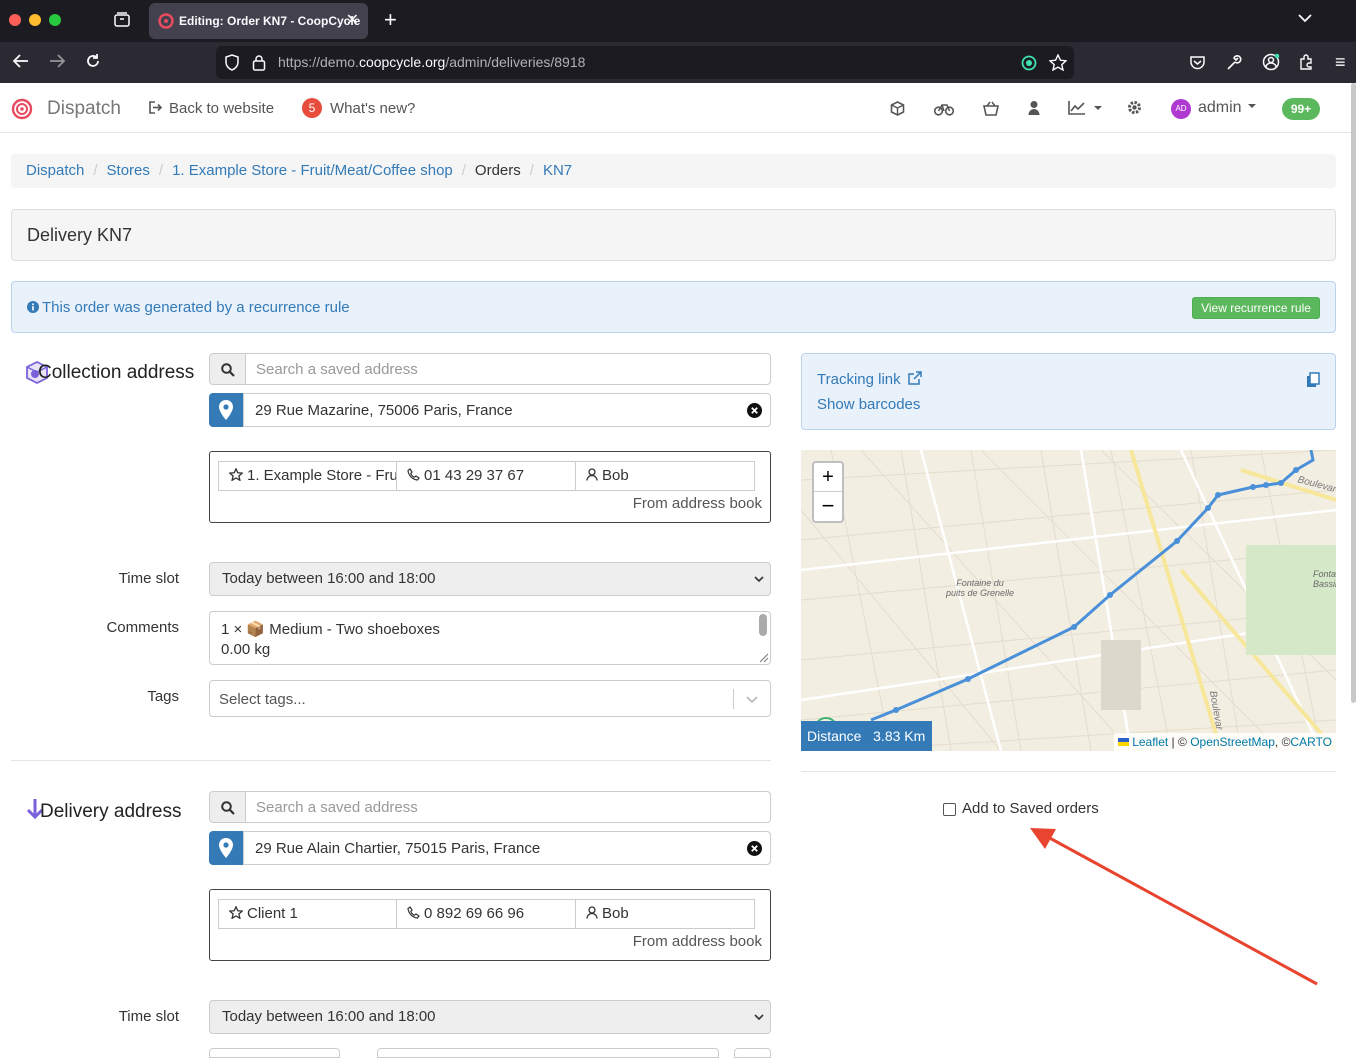 This screenshot has height=1058, width=1356. Describe the element at coordinates (592, 474) in the screenshot. I see `user-outline-icon` at that location.